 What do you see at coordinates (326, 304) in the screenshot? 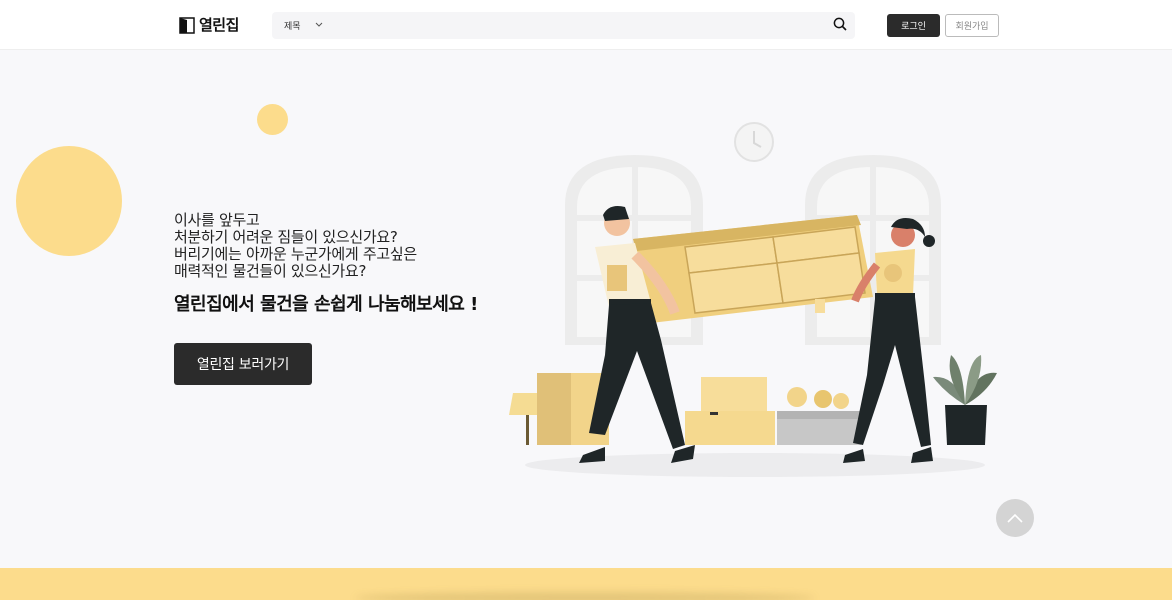
I see `hero-title: 열린집에서 물건을 손쉽게 나눔해보세요 !` at bounding box center [326, 304].